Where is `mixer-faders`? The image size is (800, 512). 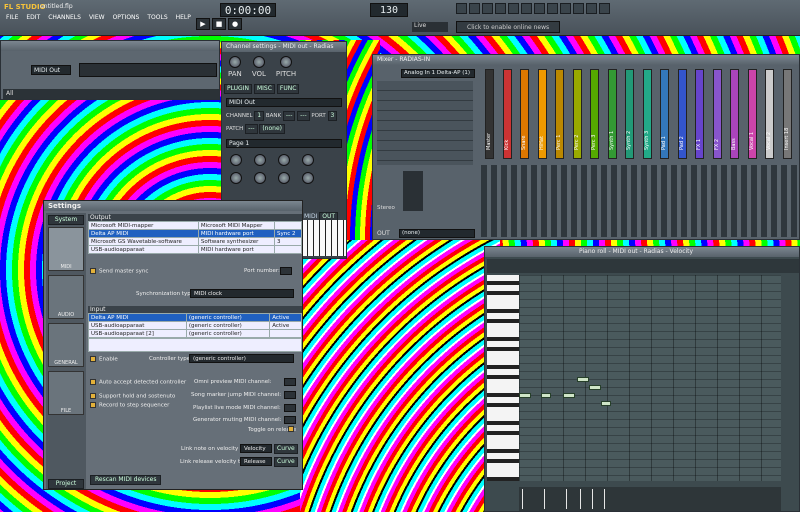
mixer-faders is located at coordinates (640, 201).